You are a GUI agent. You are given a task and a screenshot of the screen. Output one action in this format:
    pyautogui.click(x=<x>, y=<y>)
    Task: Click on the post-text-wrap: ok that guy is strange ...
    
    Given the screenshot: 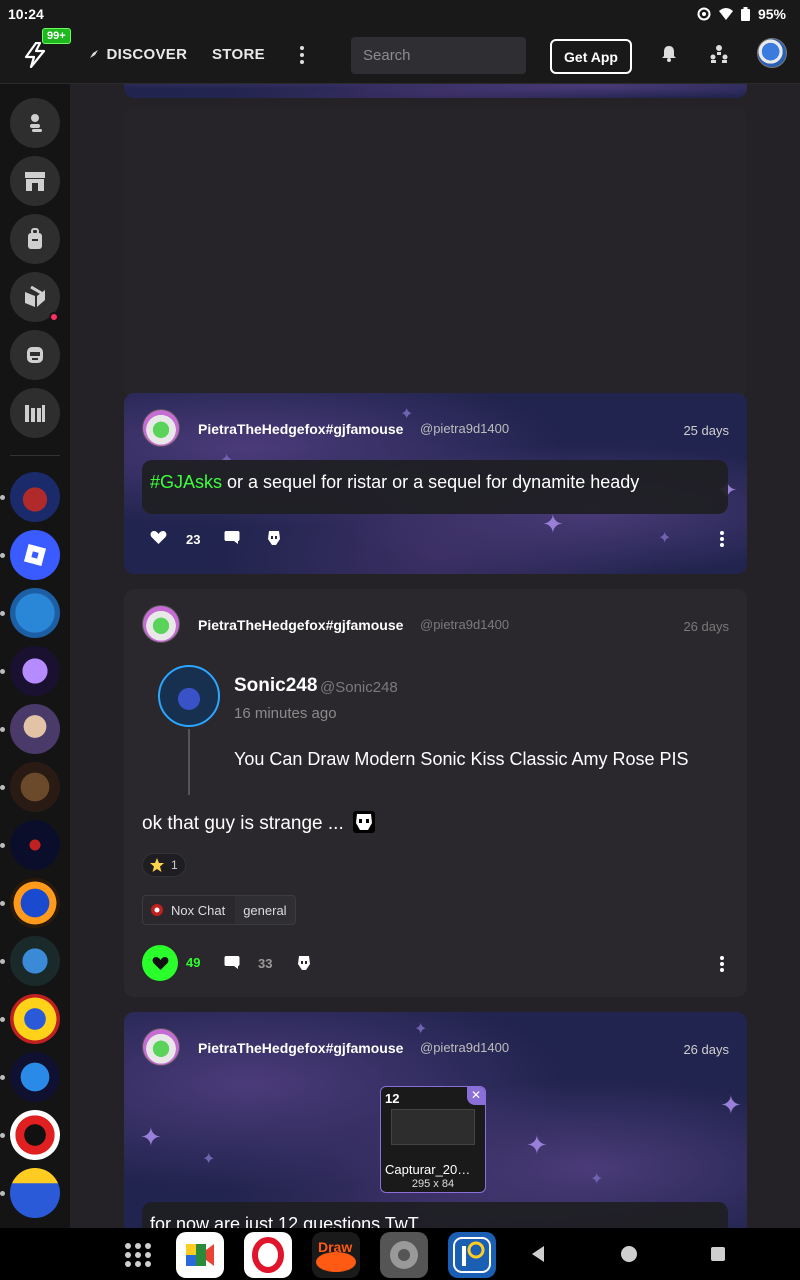 What is the action you would take?
    pyautogui.click(x=258, y=823)
    